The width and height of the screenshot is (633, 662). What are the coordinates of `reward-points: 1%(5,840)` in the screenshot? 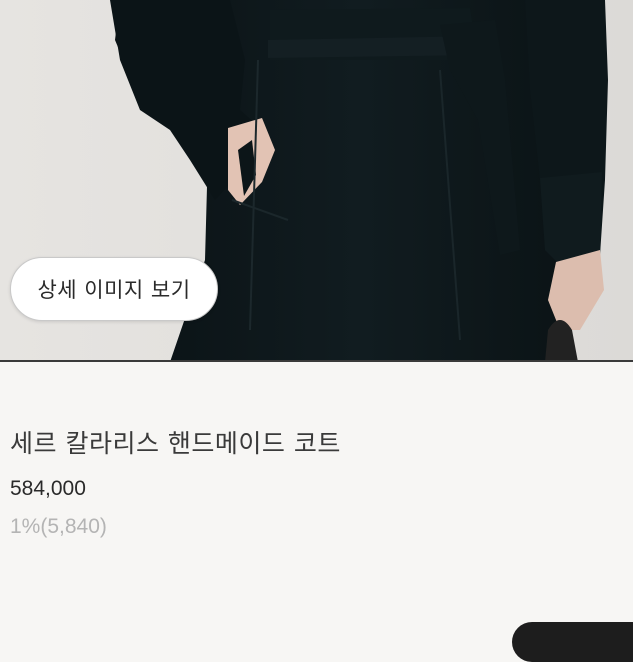 It's located at (58, 526).